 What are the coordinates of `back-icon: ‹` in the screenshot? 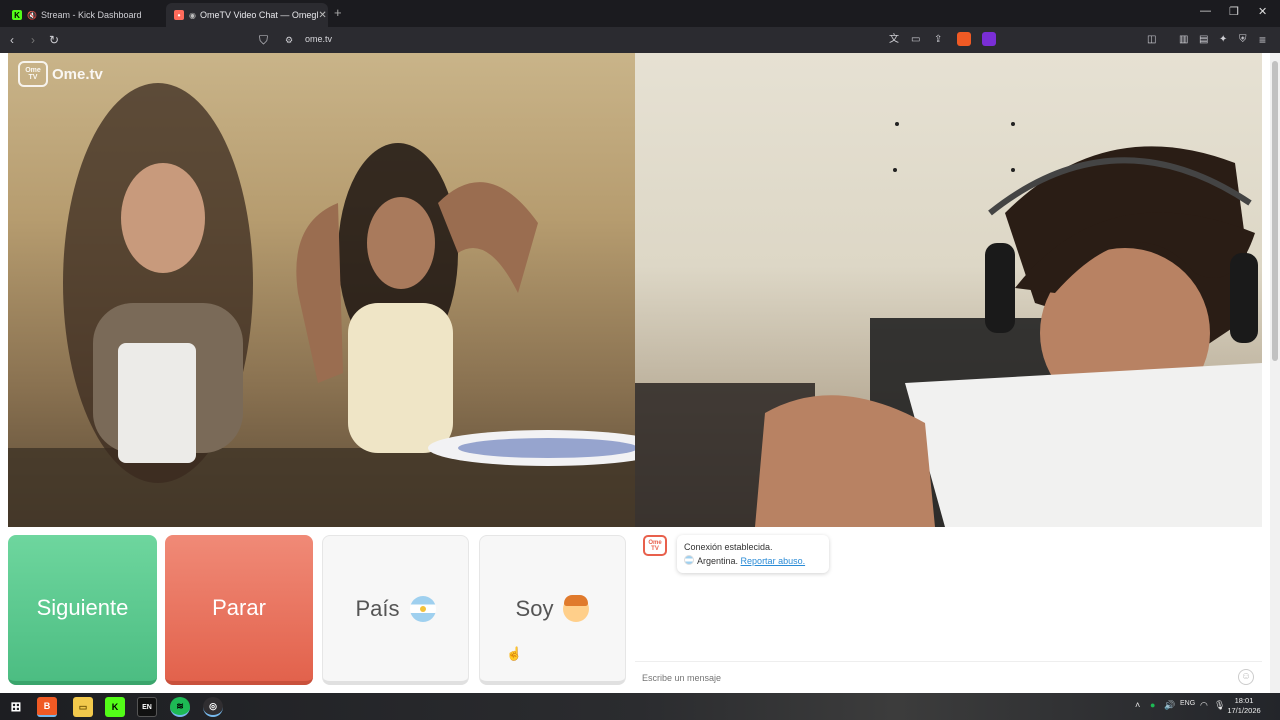 It's located at (12, 40).